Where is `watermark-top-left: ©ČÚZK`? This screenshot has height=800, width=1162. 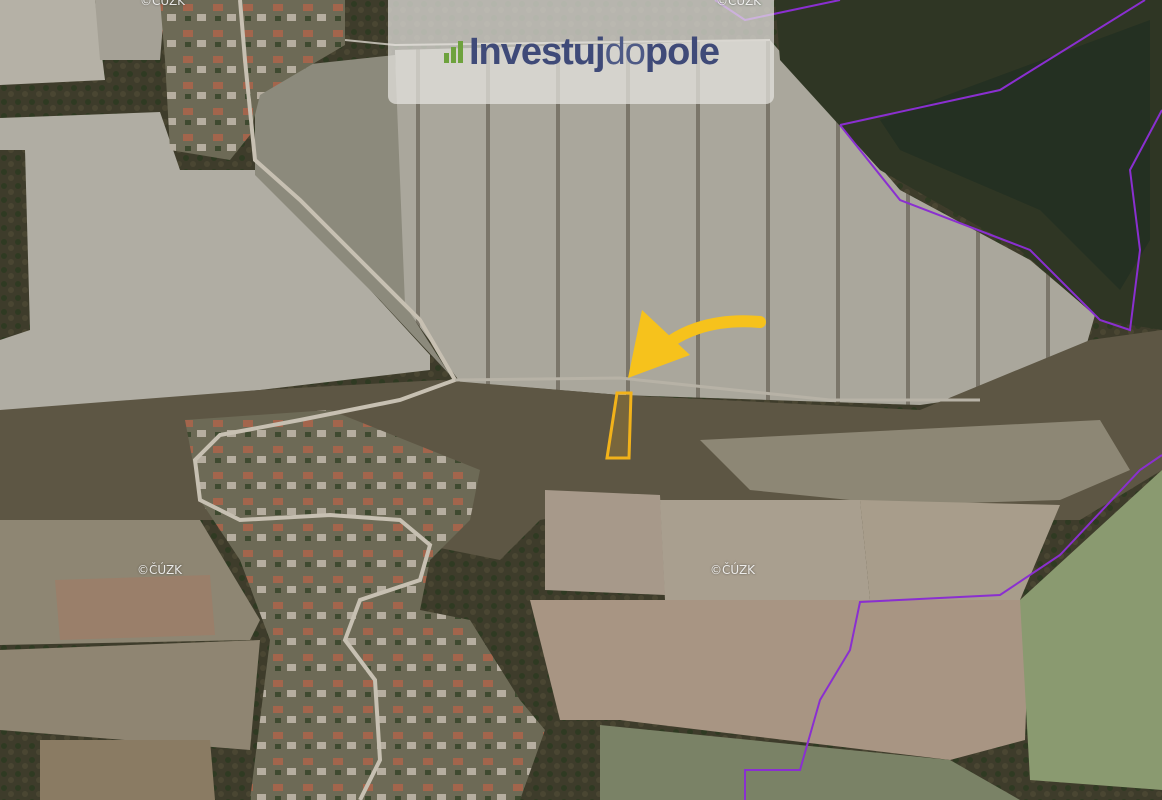
watermark-top-left: ©ČÚZK is located at coordinates (163, 4).